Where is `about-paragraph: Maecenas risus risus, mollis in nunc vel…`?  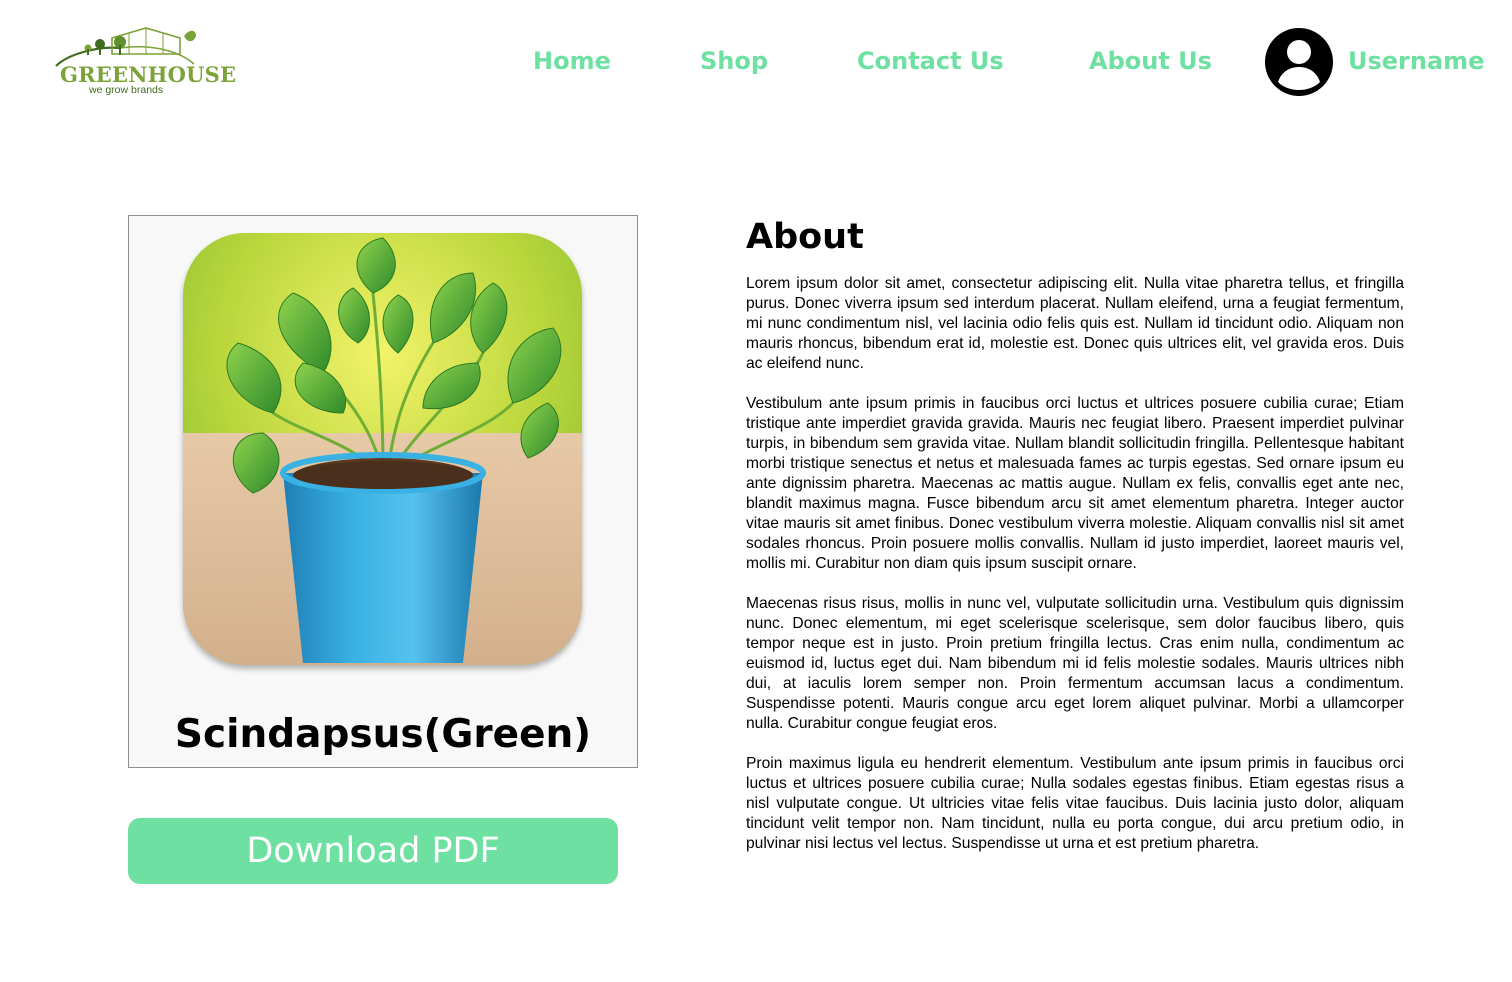
about-paragraph: Maecenas risus risus, mollis in nunc vel… is located at coordinates (1075, 663).